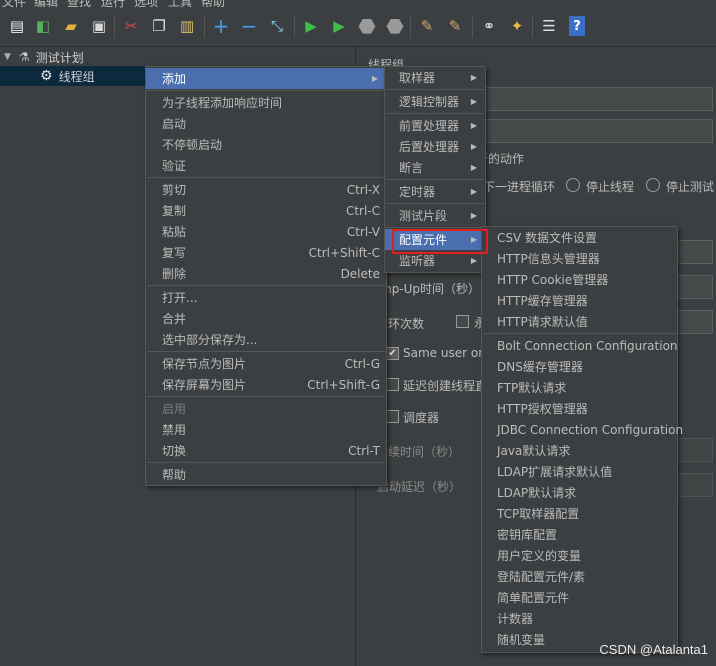  I want to click on menu-run: 运行, so click(113, 4).